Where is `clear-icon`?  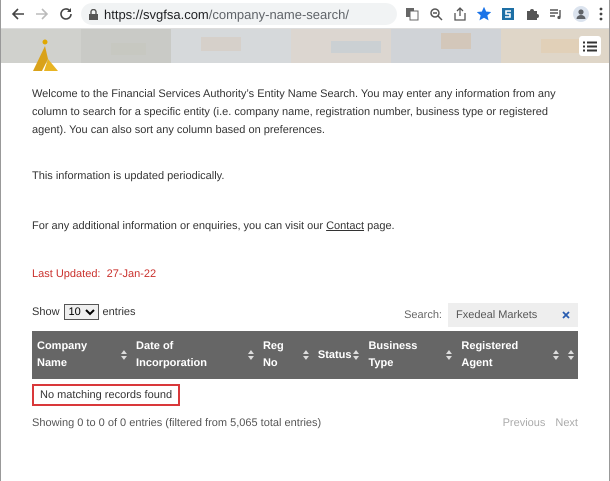
clear-icon is located at coordinates (569, 315).